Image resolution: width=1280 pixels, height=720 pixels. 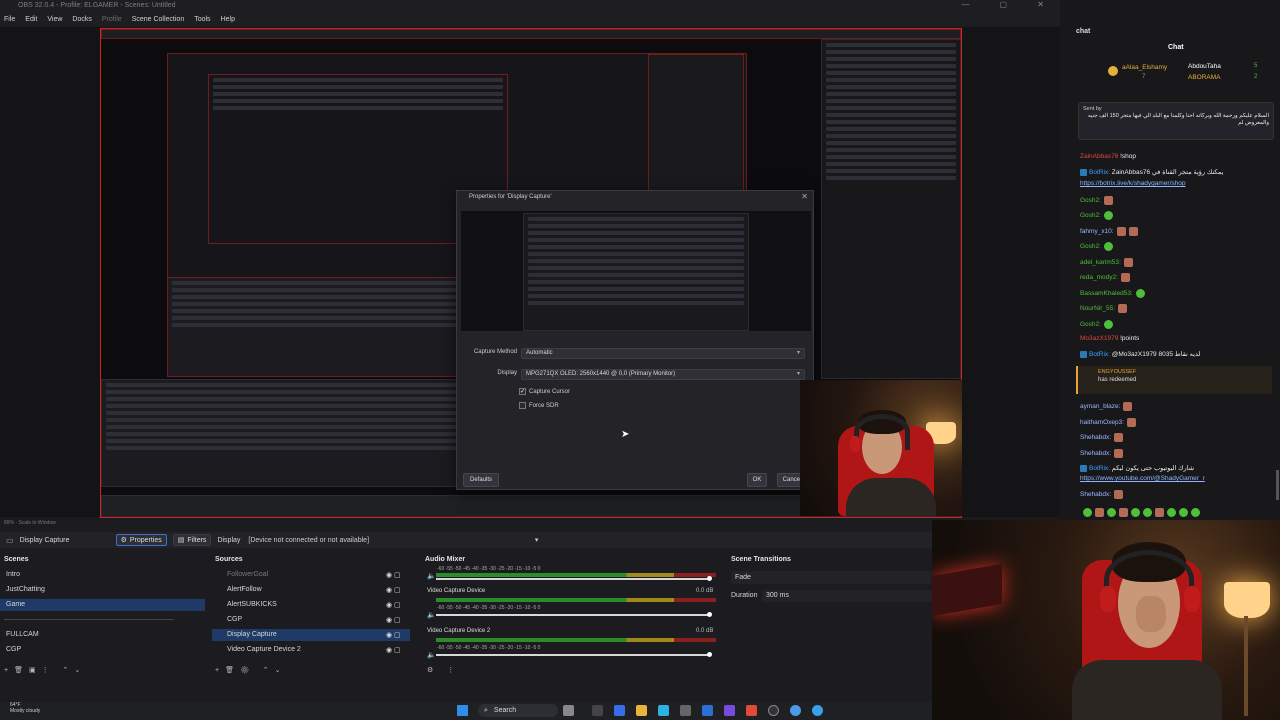 I want to click on file-explorer-icon, so click(x=641, y=710).